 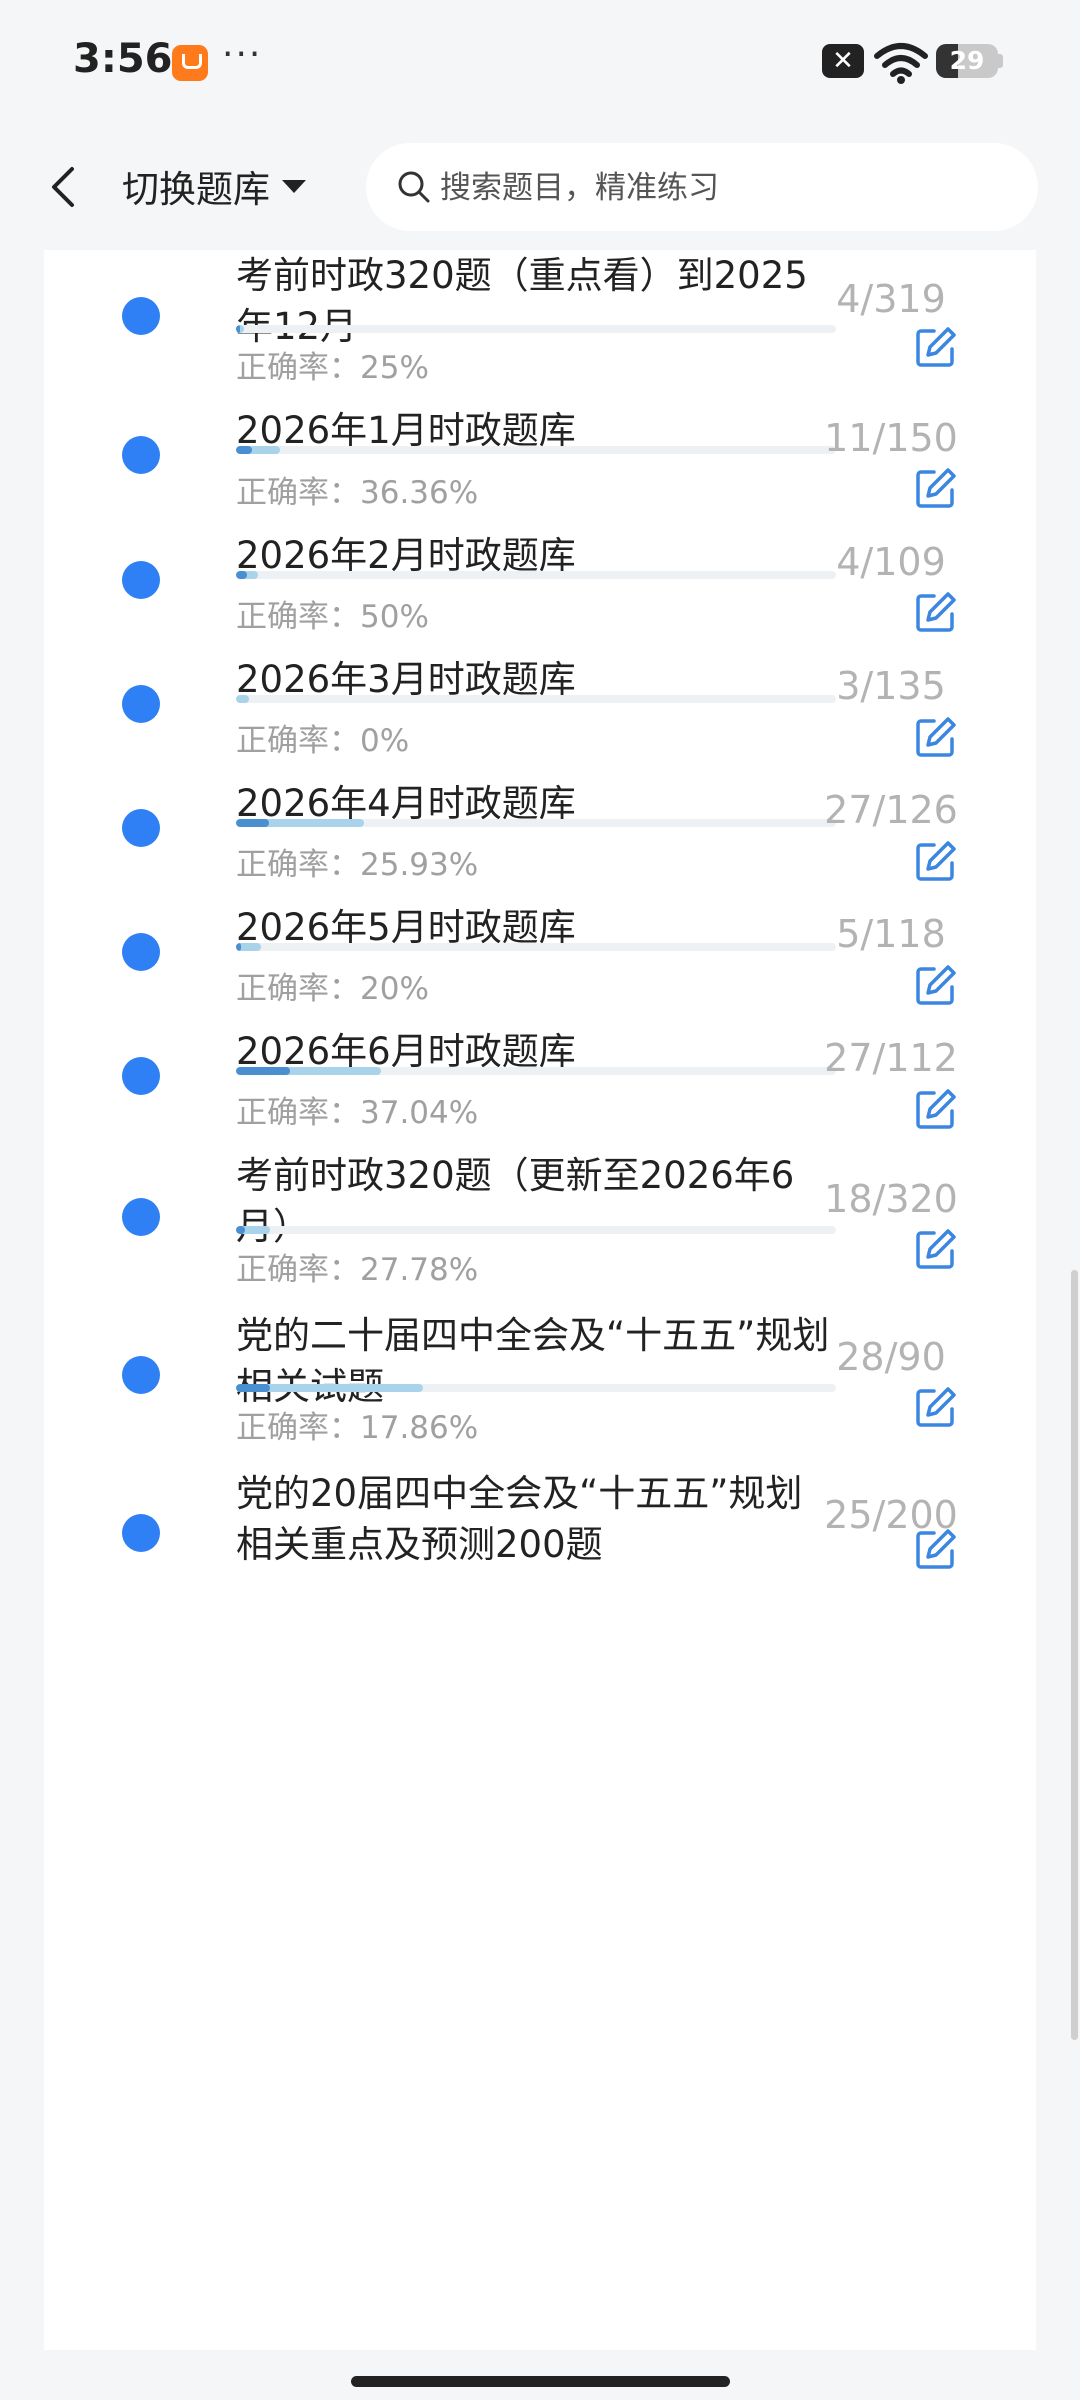 I want to click on item-title: 党的二十届四中全会及“十五五”规划相关试题, so click(x=533, y=1361).